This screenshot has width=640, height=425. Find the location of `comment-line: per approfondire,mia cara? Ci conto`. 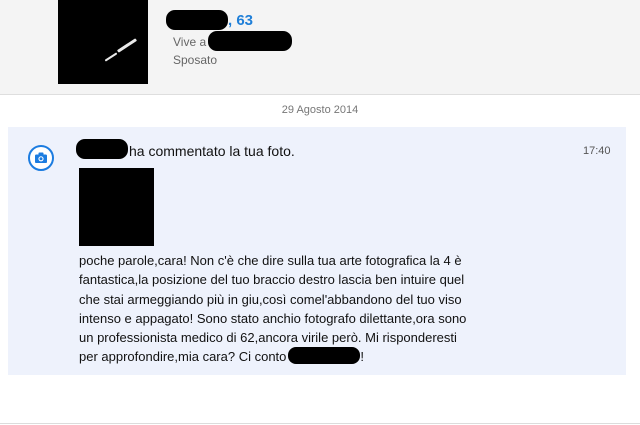

comment-line: per approfondire,mia cara? Ci conto is located at coordinates (183, 357).